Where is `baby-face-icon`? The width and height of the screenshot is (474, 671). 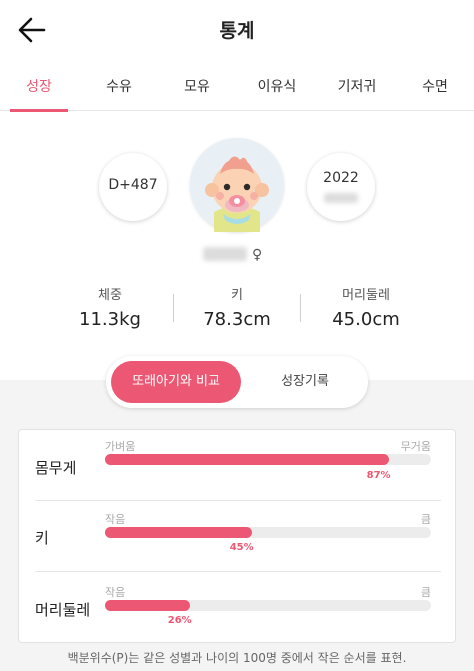 baby-face-icon is located at coordinates (237, 185).